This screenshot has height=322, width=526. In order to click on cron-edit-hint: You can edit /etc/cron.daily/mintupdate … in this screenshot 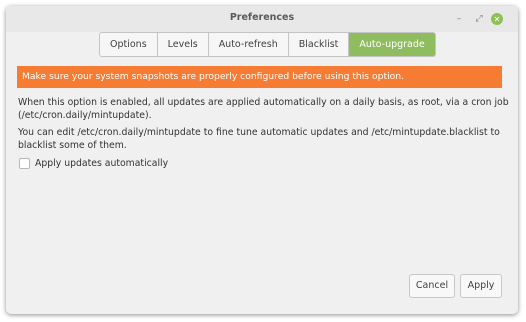, I will do `click(259, 139)`.